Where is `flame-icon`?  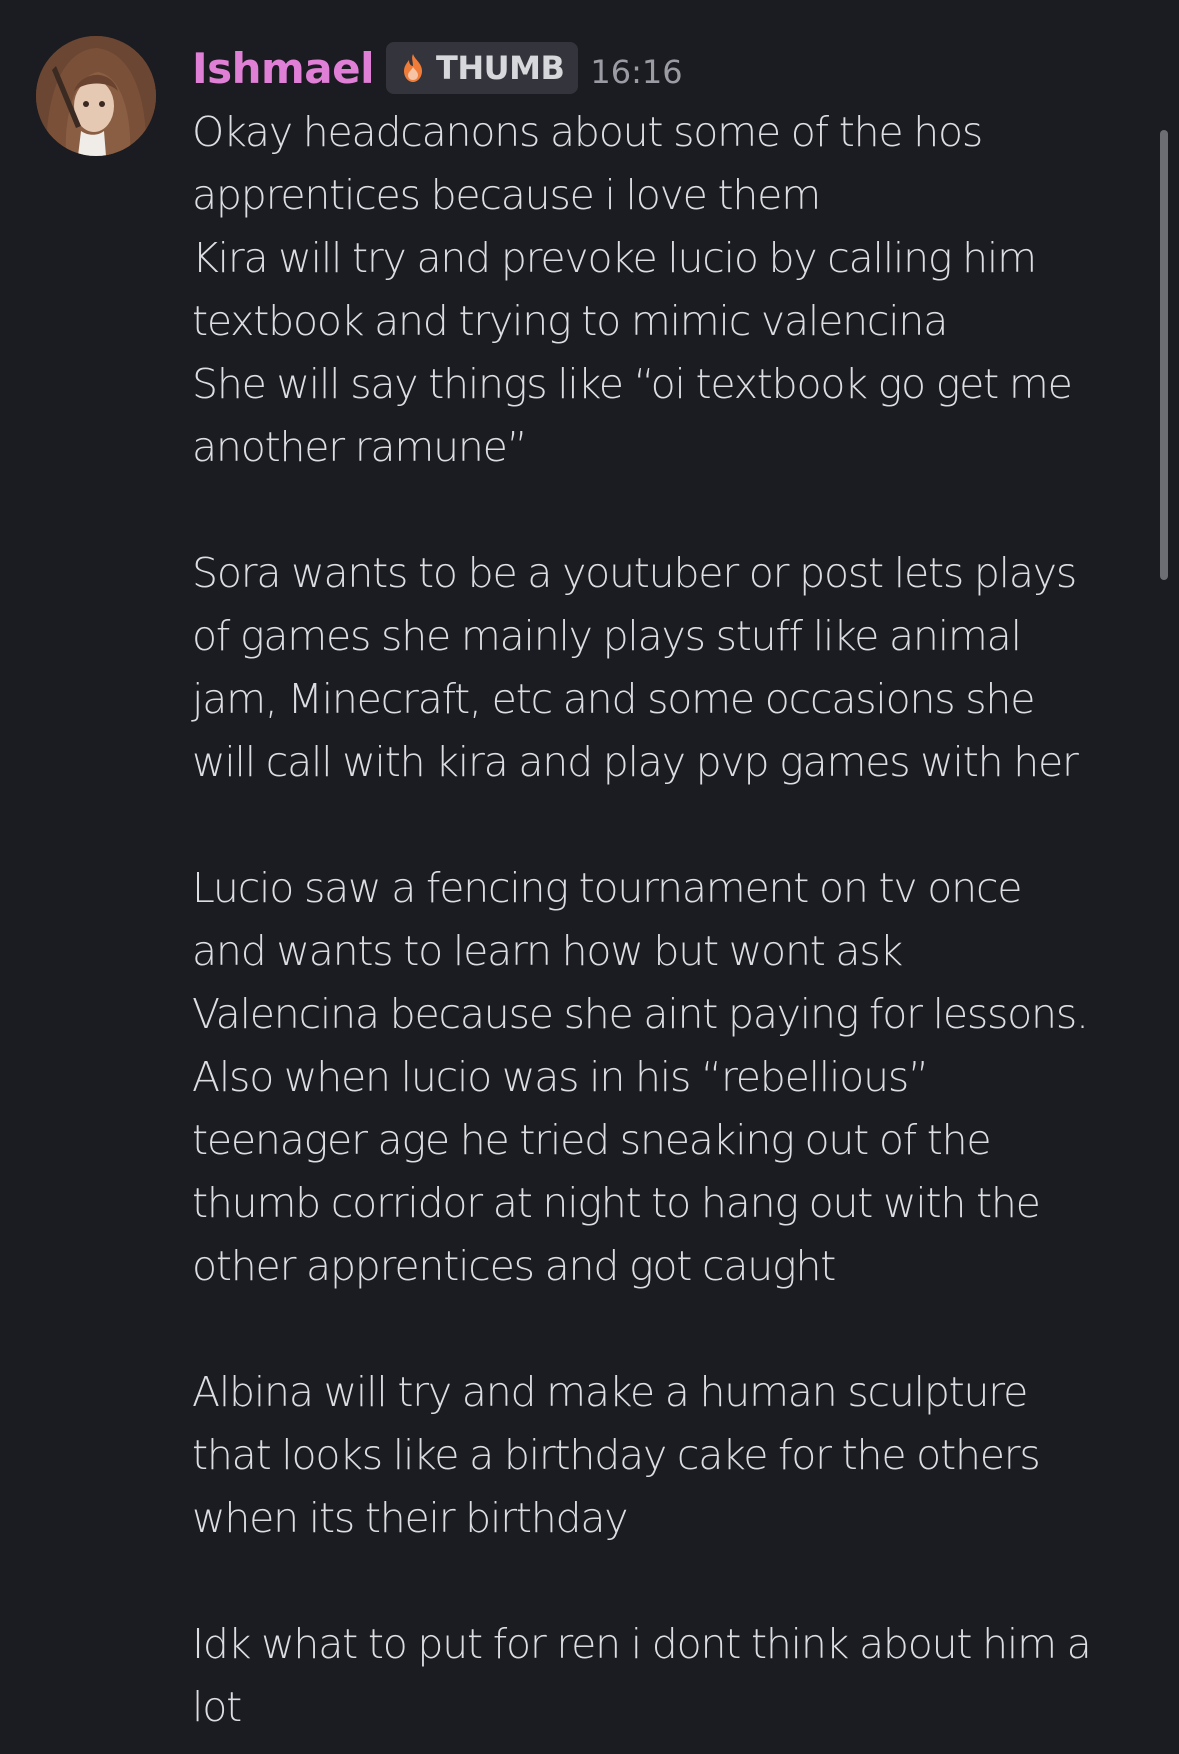 flame-icon is located at coordinates (413, 68).